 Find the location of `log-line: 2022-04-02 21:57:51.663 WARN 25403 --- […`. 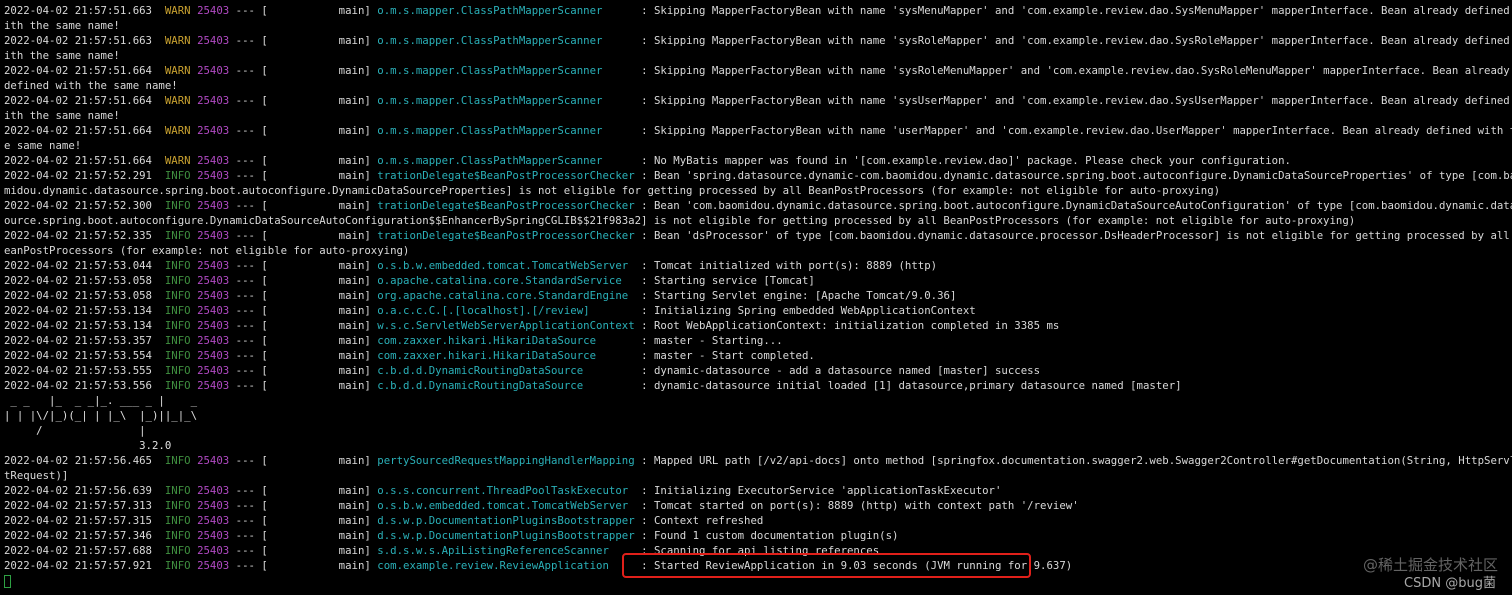

log-line: 2022-04-02 21:57:51.663 WARN 25403 --- [… is located at coordinates (758, 40).